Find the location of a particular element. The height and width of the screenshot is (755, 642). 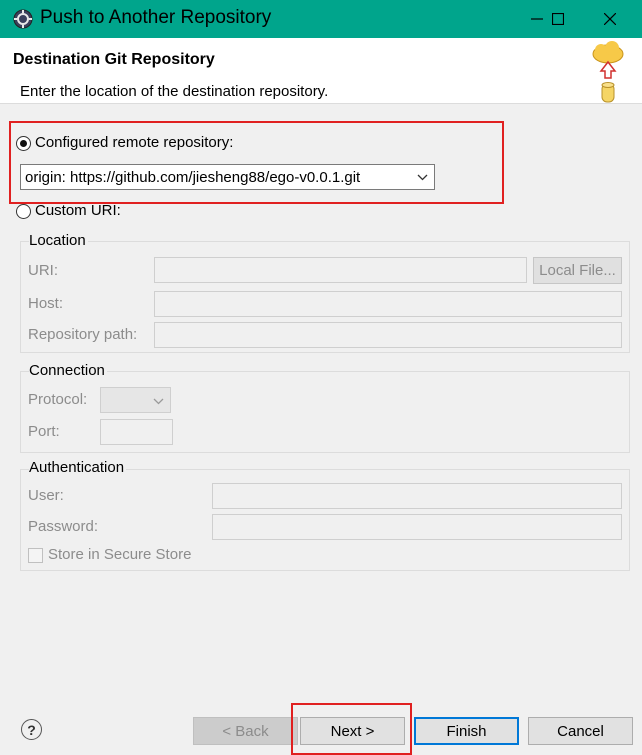

finish-button: Finish is located at coordinates (466, 731).